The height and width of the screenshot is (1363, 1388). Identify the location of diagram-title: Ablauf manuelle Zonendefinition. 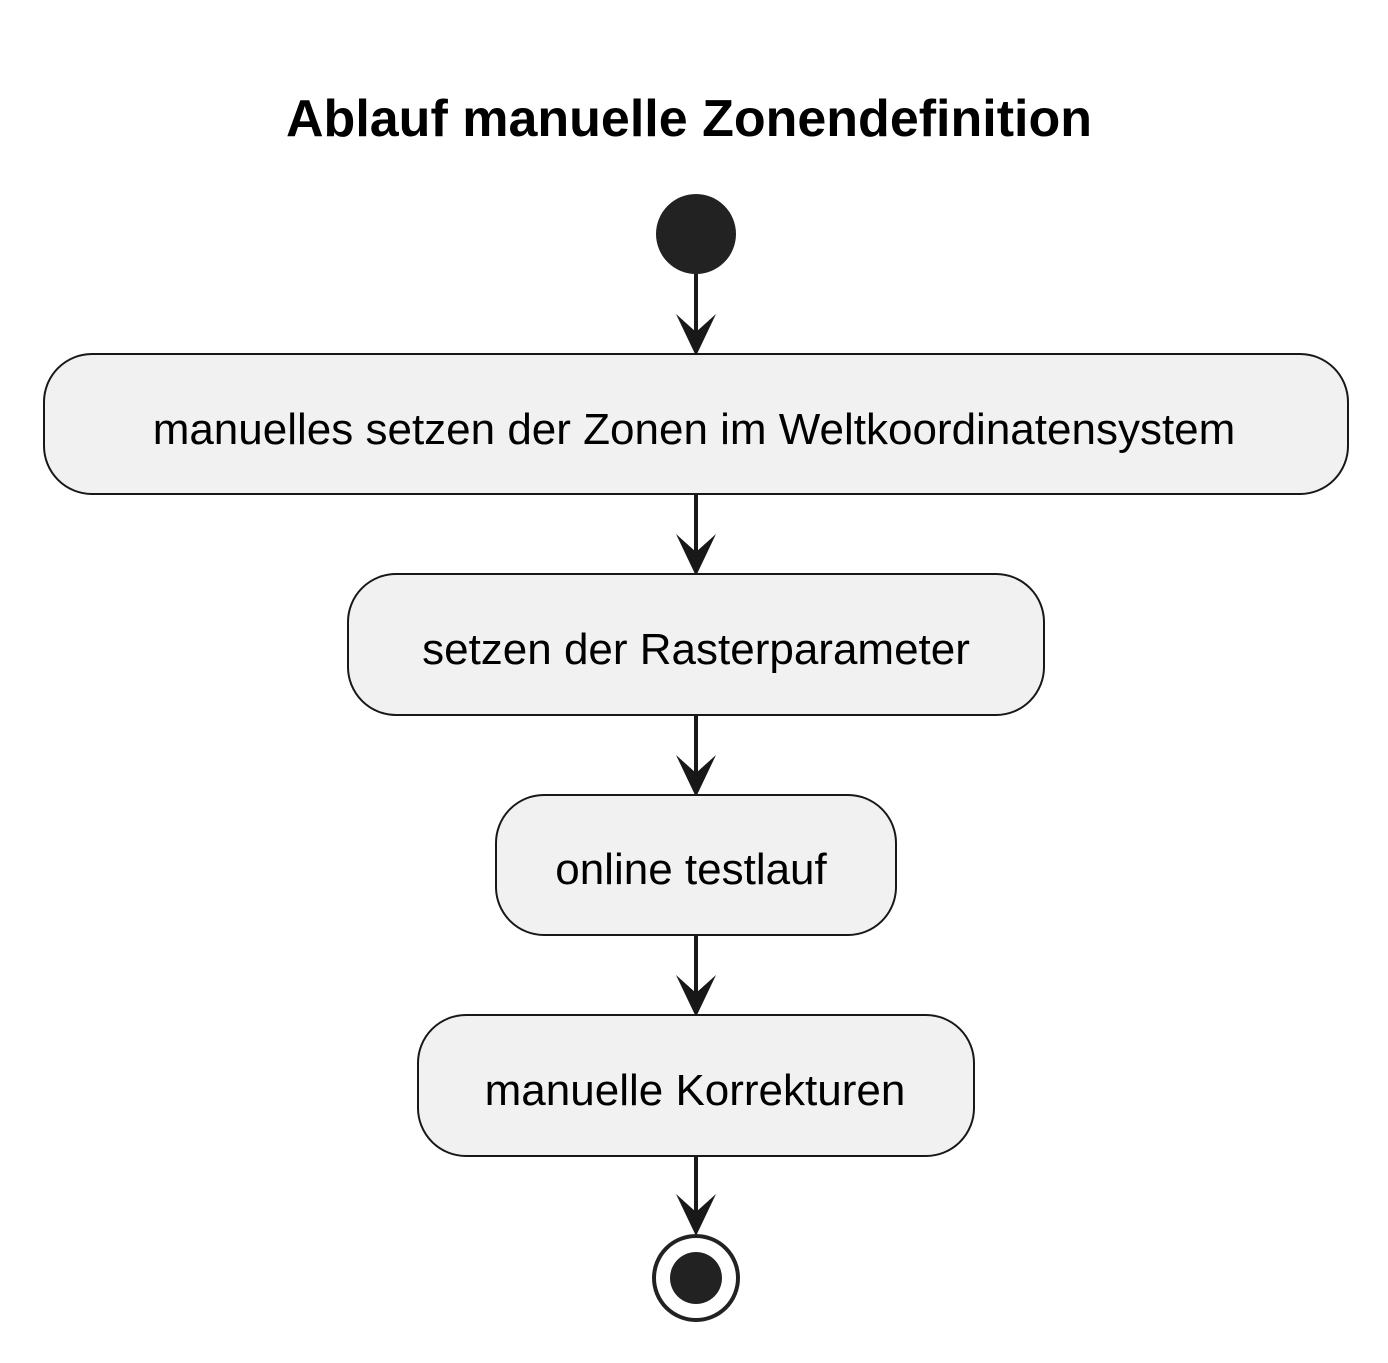
(689, 119).